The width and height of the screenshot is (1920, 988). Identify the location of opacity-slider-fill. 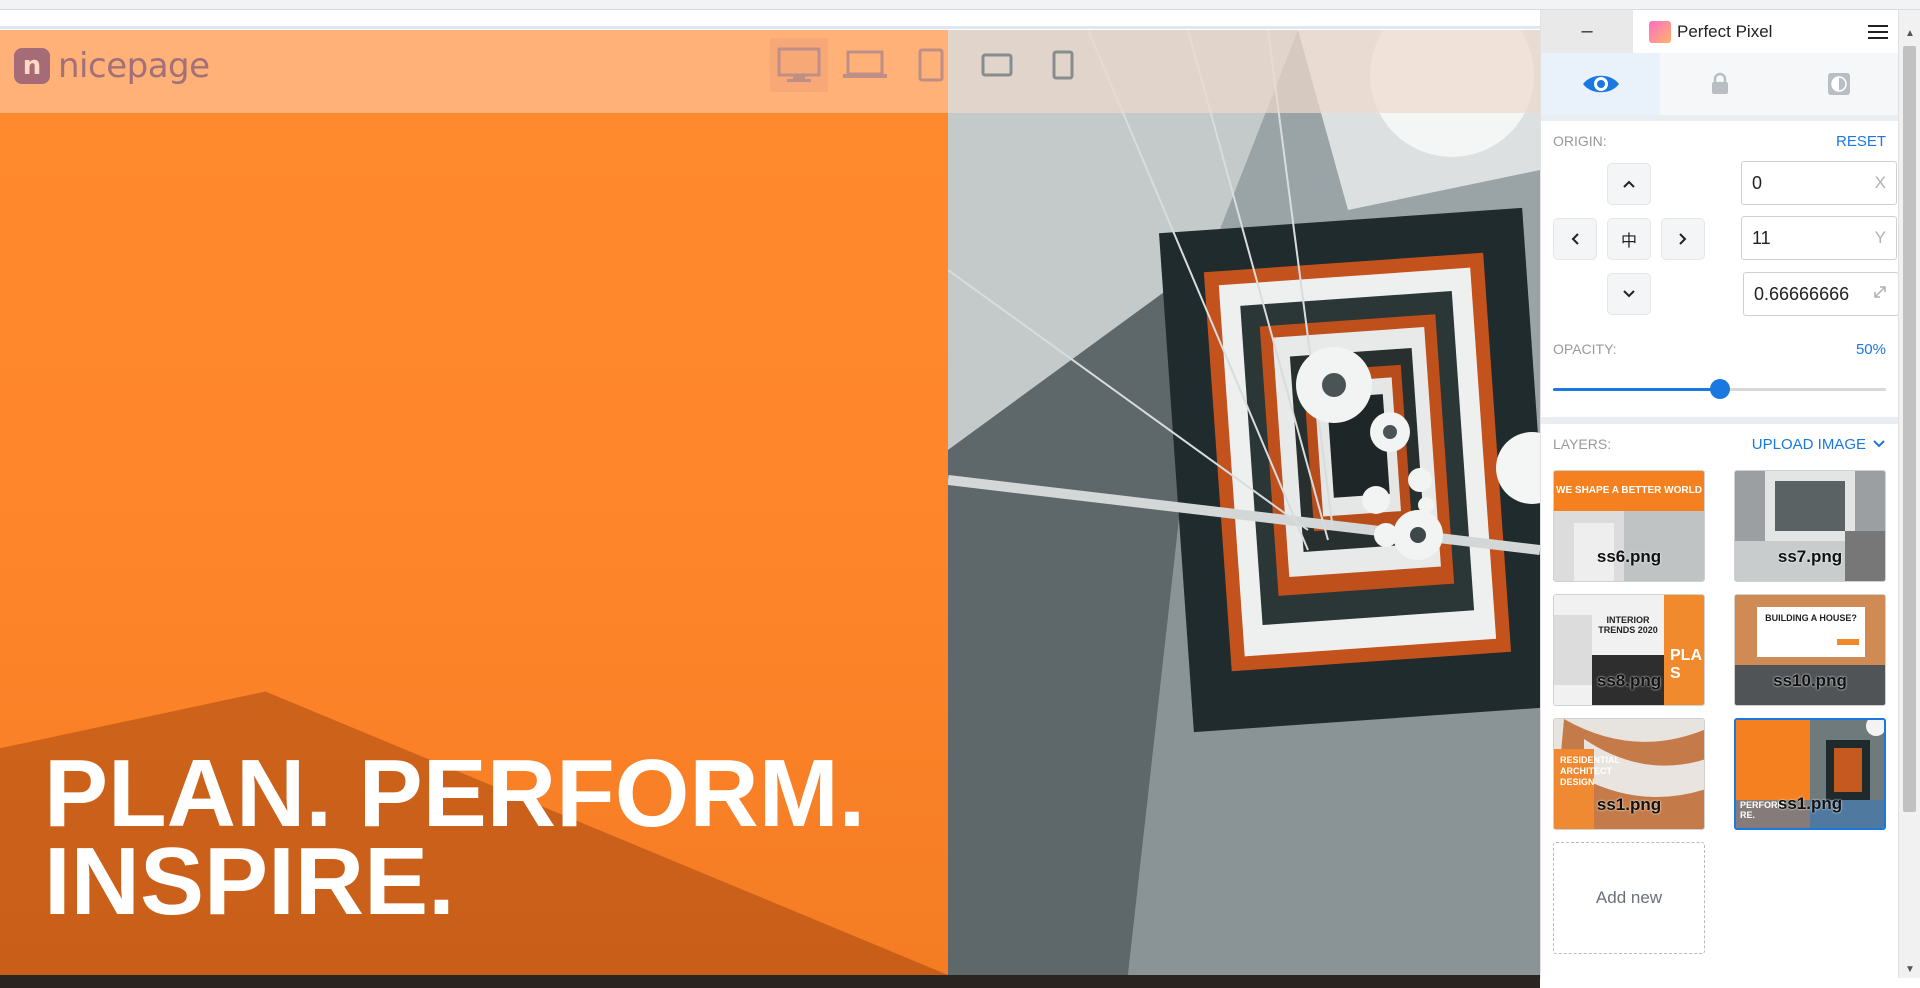
(1636, 389).